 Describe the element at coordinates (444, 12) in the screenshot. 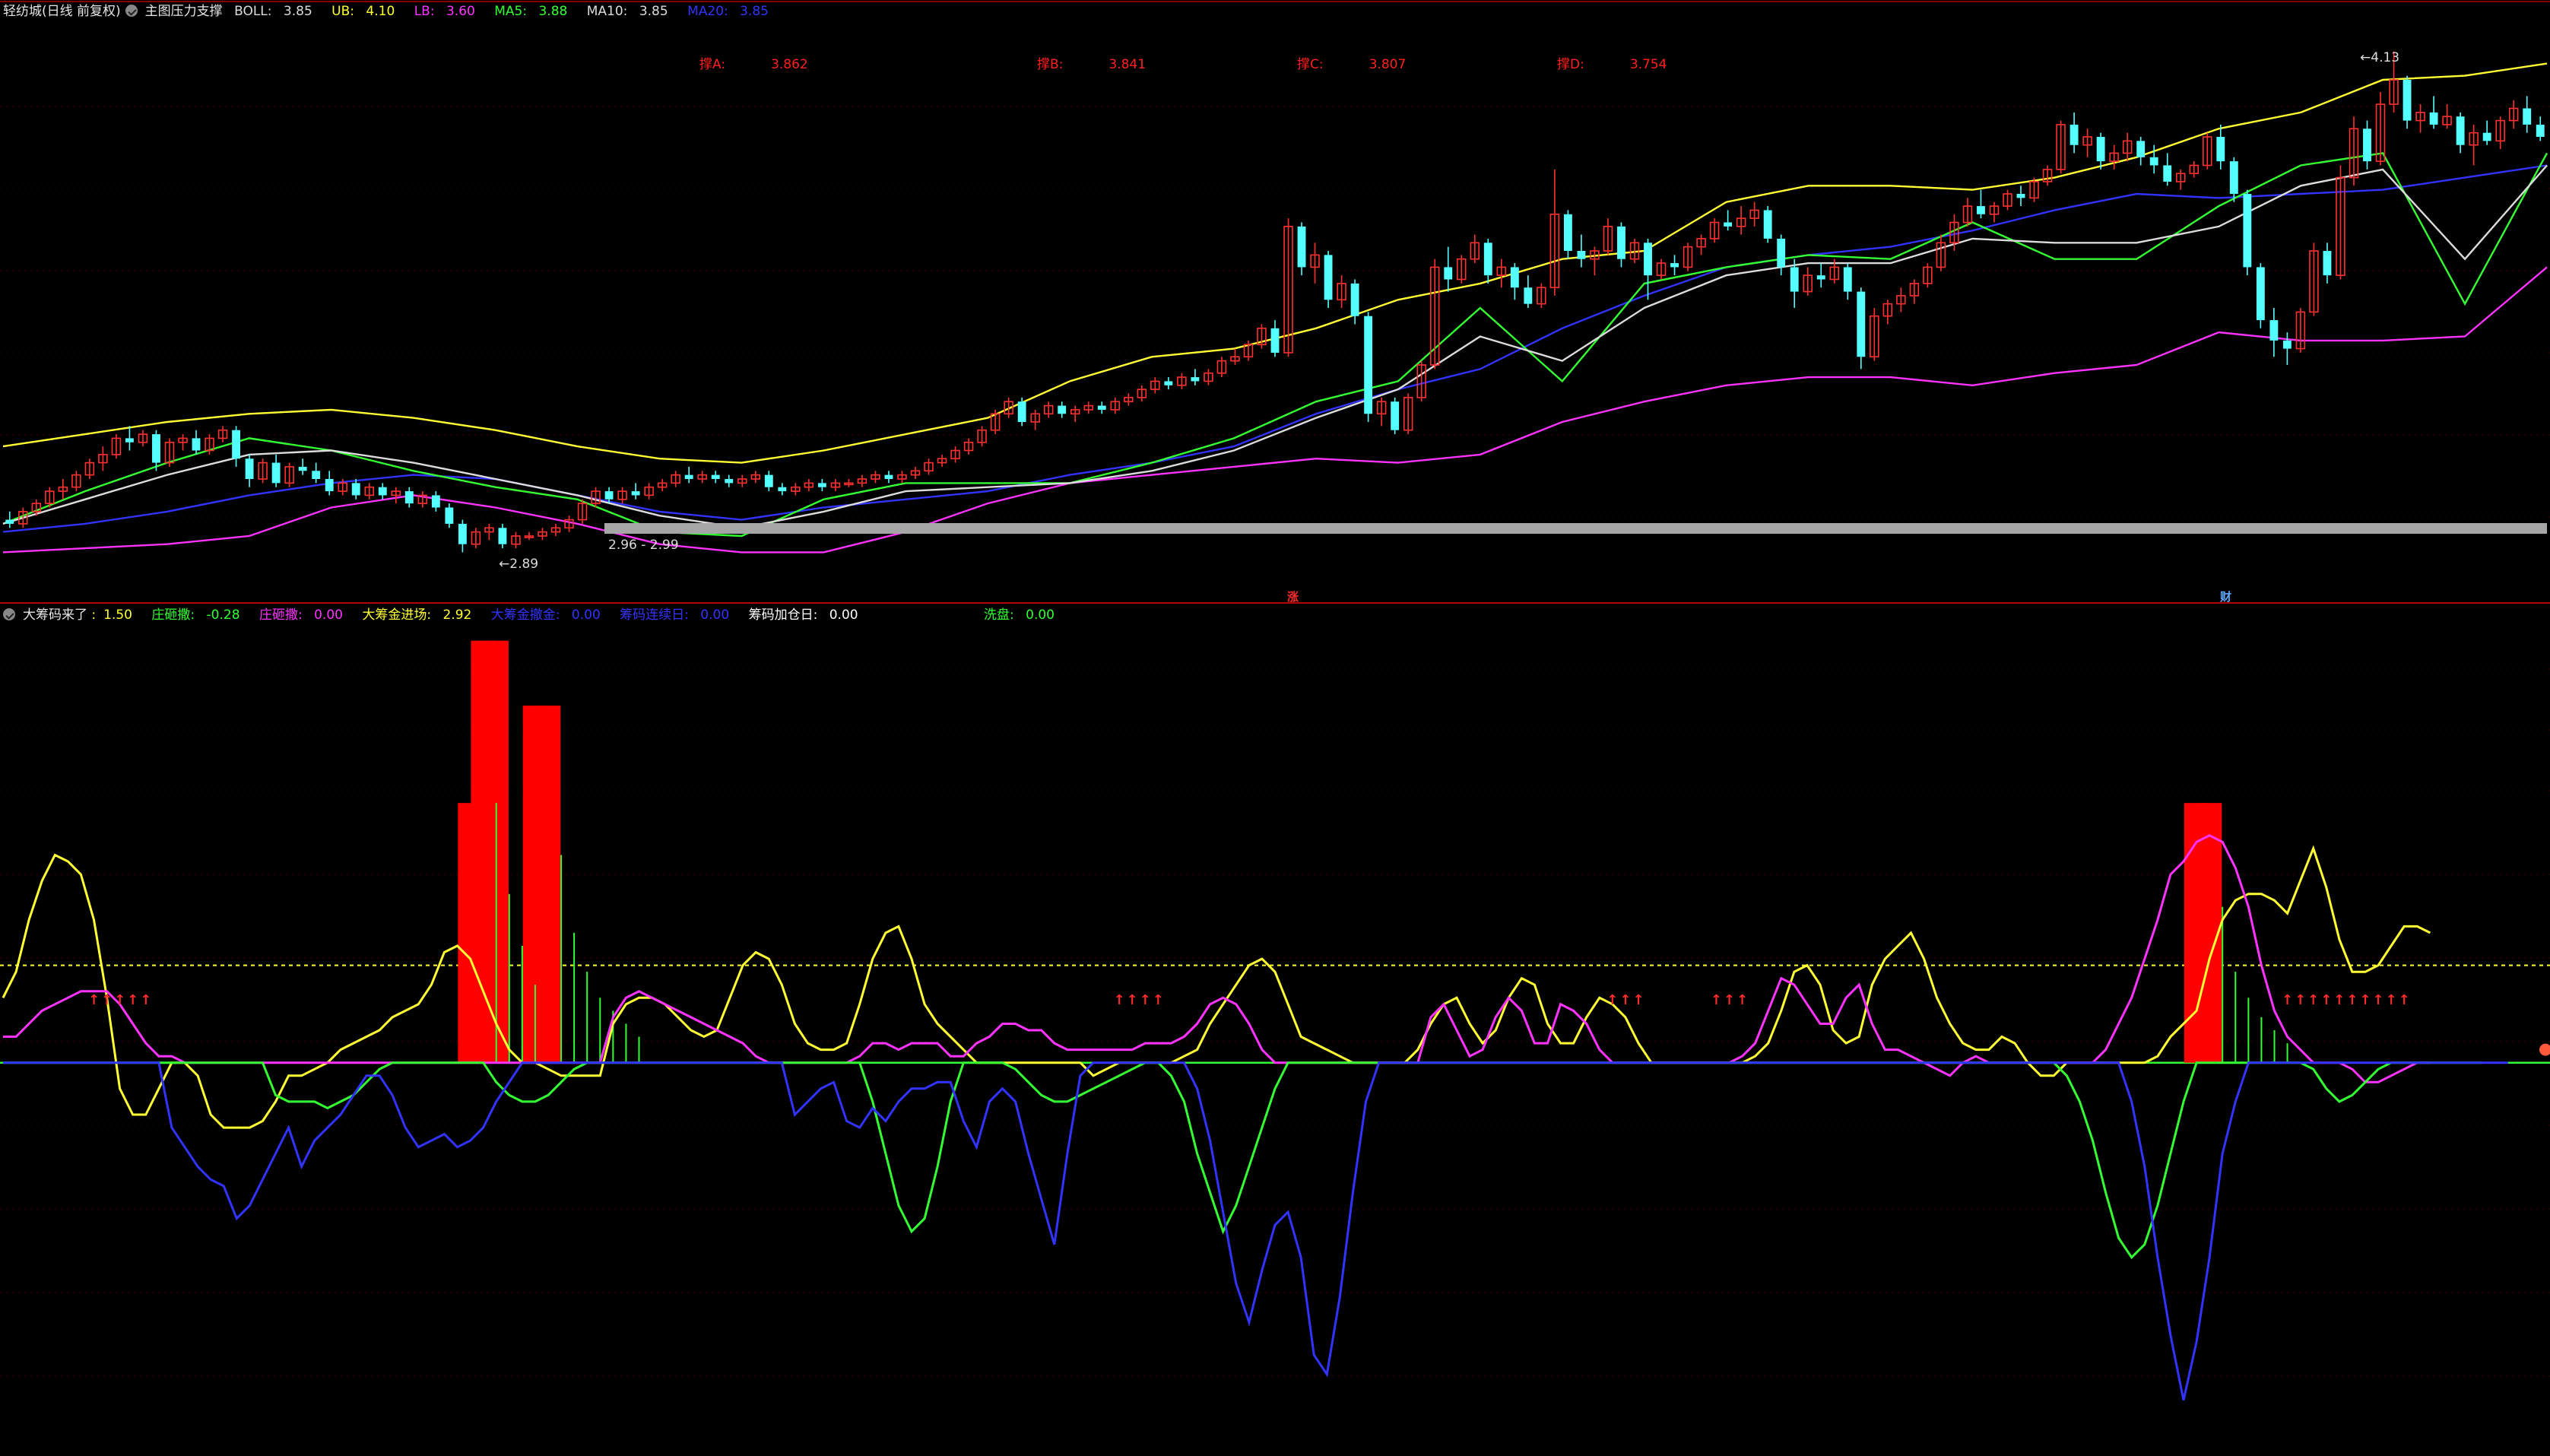

I see `lb-readout: LB: 3.60` at that location.